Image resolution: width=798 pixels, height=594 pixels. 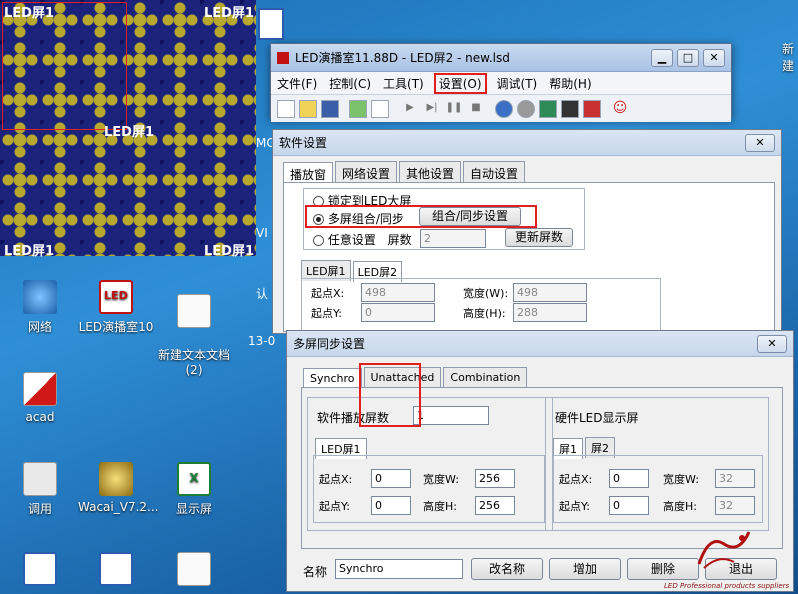 I want to click on hw-start-x-field: 0, so click(x=629, y=478).